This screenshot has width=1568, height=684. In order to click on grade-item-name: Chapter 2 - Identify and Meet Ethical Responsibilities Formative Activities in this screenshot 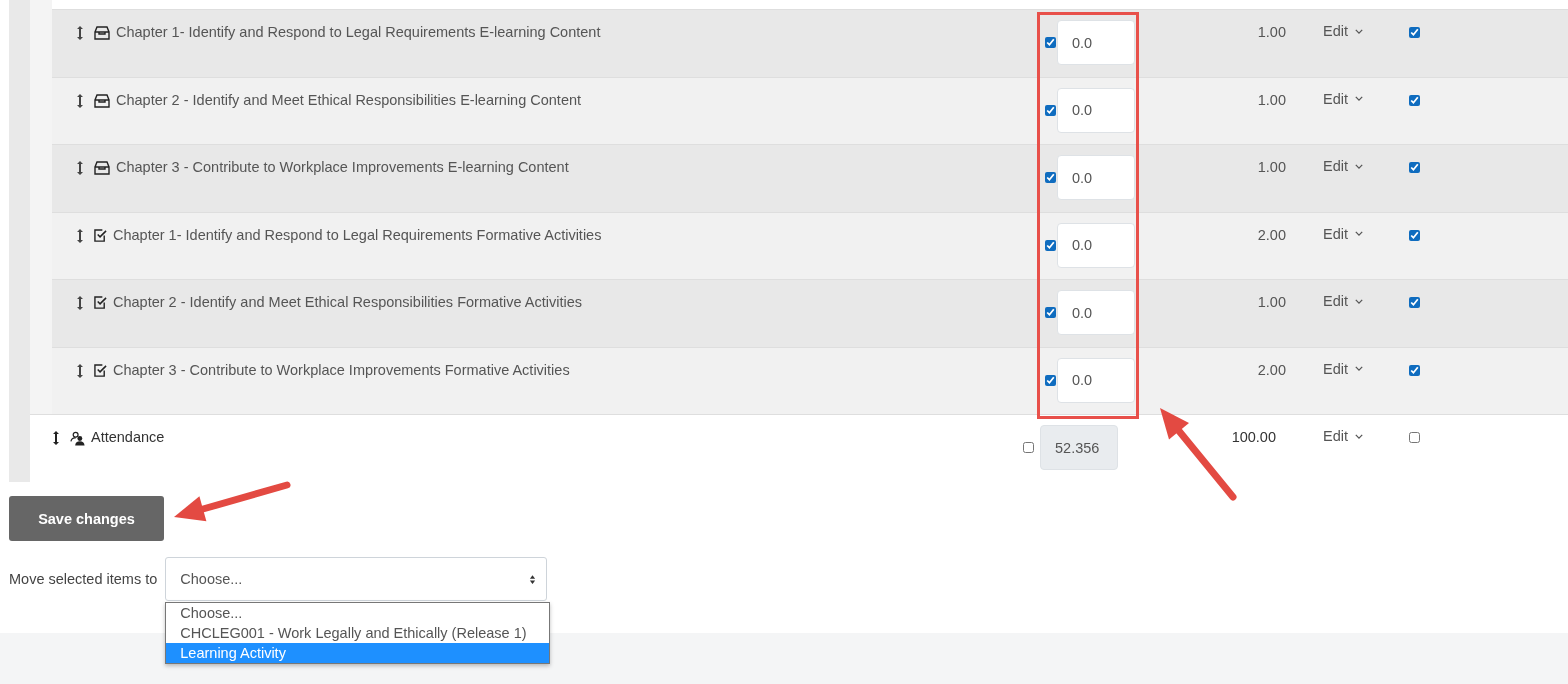, I will do `click(348, 302)`.